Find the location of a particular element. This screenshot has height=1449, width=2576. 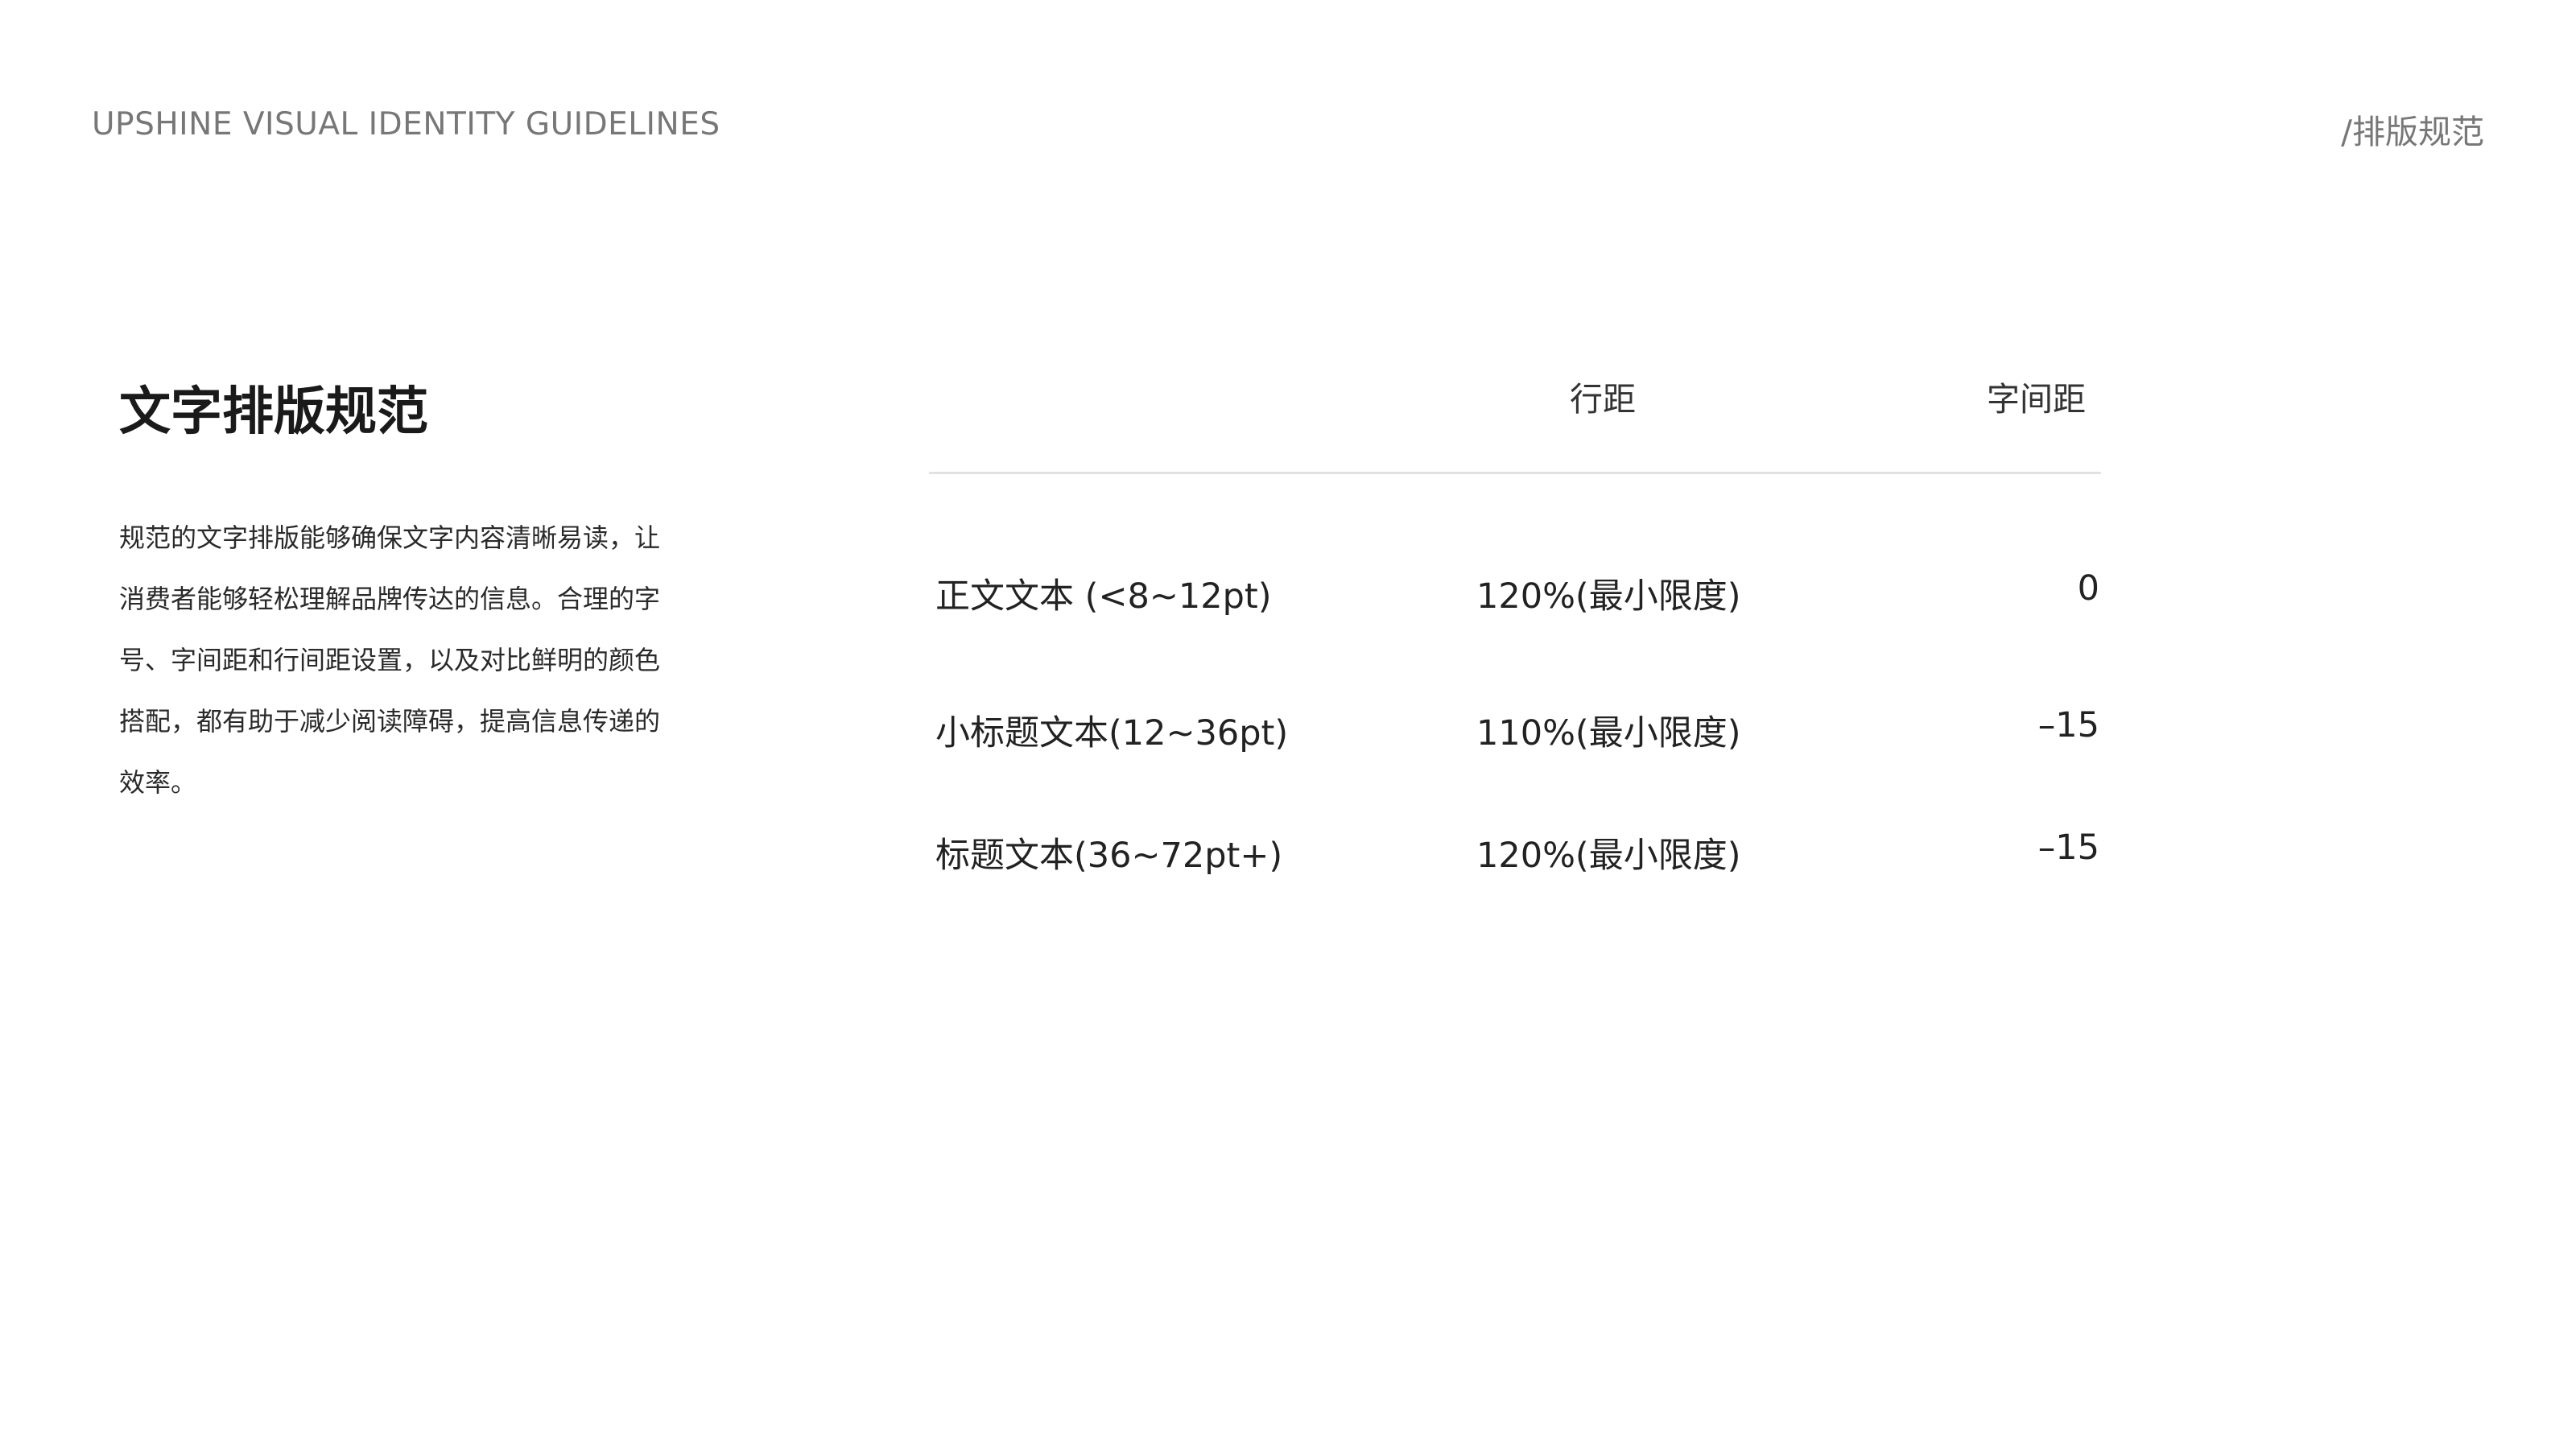

text-type-cell: 正文文本 (<8~12pt) is located at coordinates (1103, 596).